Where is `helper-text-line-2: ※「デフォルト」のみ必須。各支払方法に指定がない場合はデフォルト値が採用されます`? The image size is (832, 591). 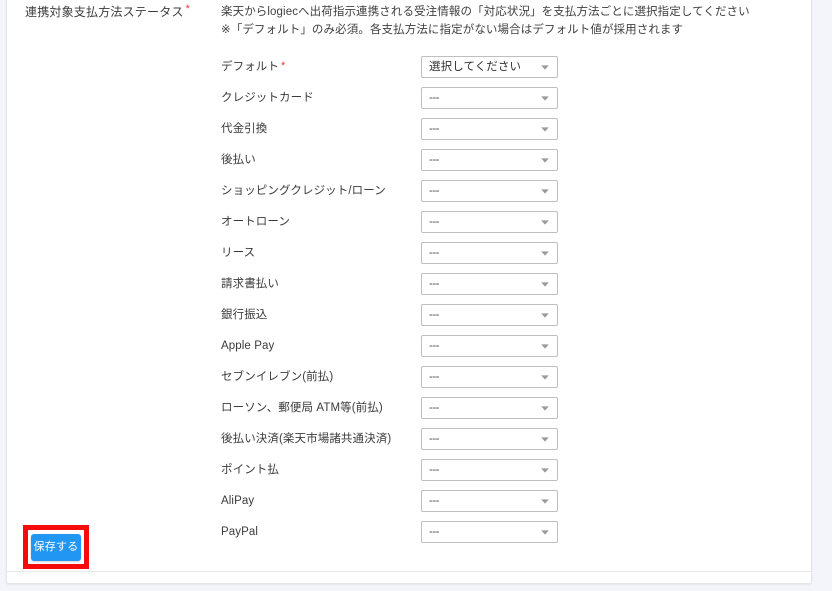 helper-text-line-2: ※「デフォルト」のみ必須。各支払方法に指定がない場合はデフォルト値が採用されます is located at coordinates (452, 30).